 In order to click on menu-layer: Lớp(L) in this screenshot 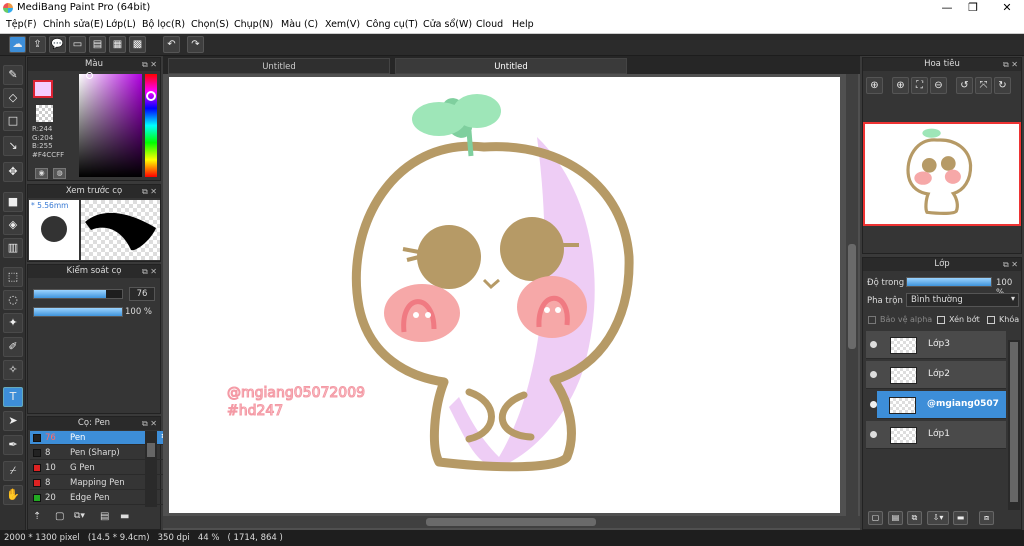, I will do `click(121, 24)`.